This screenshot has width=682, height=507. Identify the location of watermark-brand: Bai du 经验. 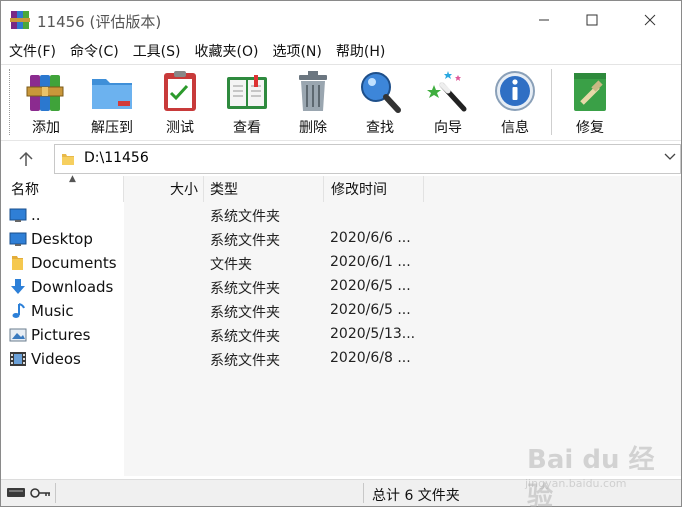
(591, 476).